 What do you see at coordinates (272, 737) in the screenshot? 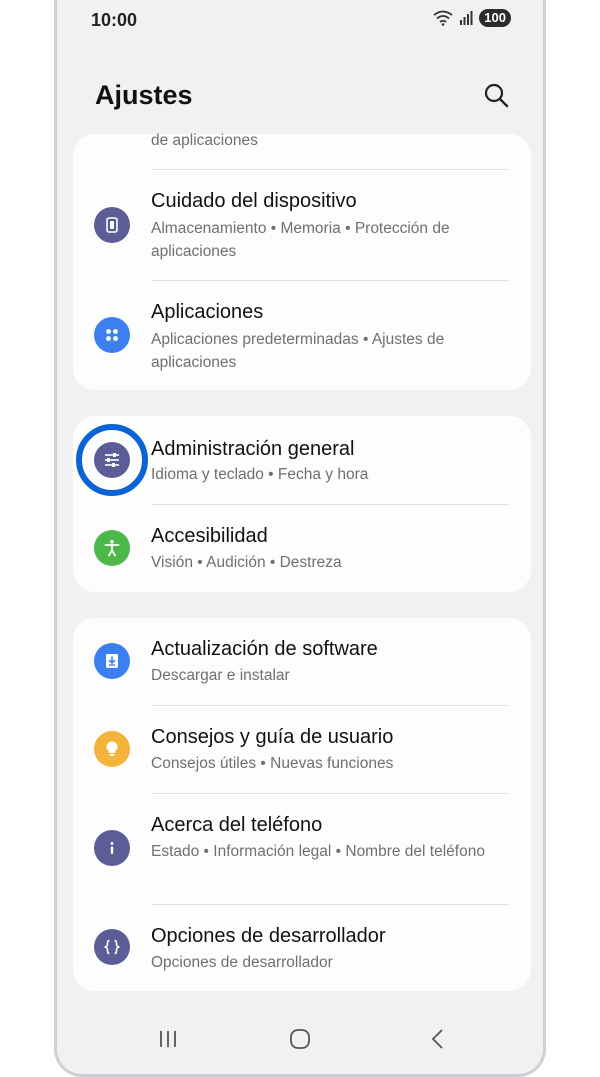
I see `setting-title: Consejos y guía de usuario` at bounding box center [272, 737].